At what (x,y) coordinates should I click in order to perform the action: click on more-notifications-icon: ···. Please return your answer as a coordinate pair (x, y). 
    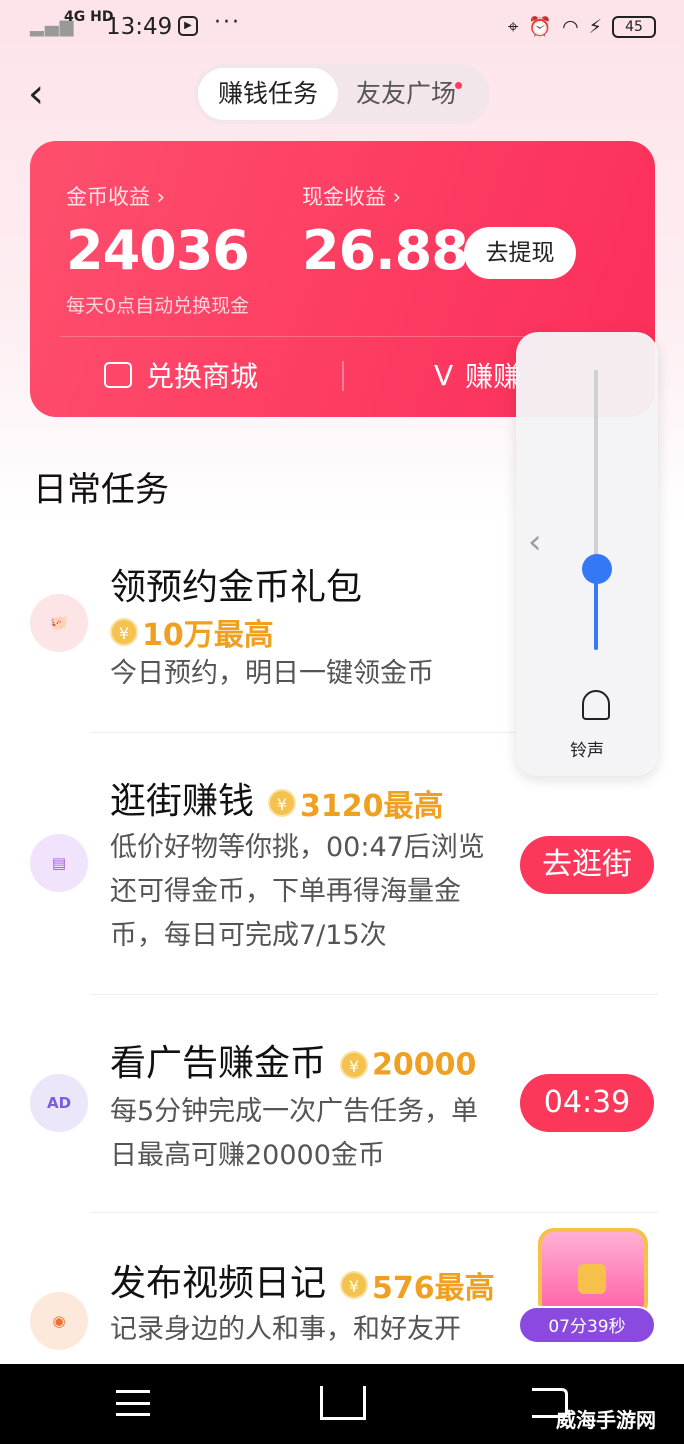
    Looking at the image, I should click on (227, 22).